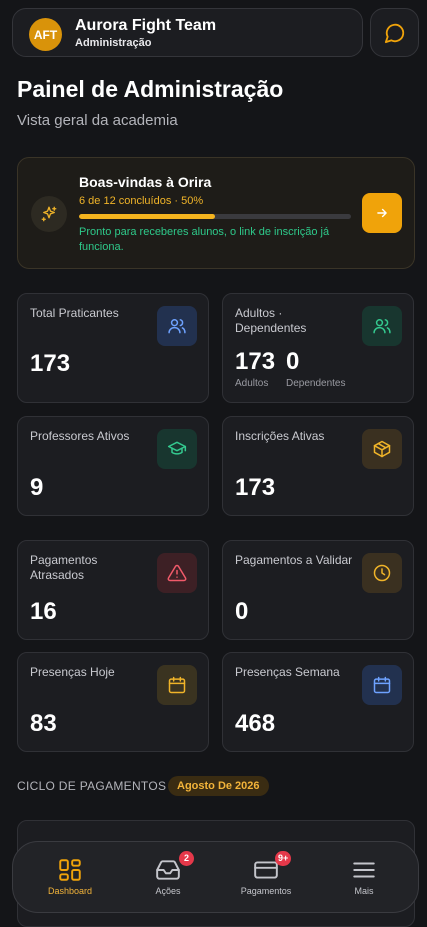  What do you see at coordinates (283, 858) in the screenshot?
I see `payments-badge: 9+` at bounding box center [283, 858].